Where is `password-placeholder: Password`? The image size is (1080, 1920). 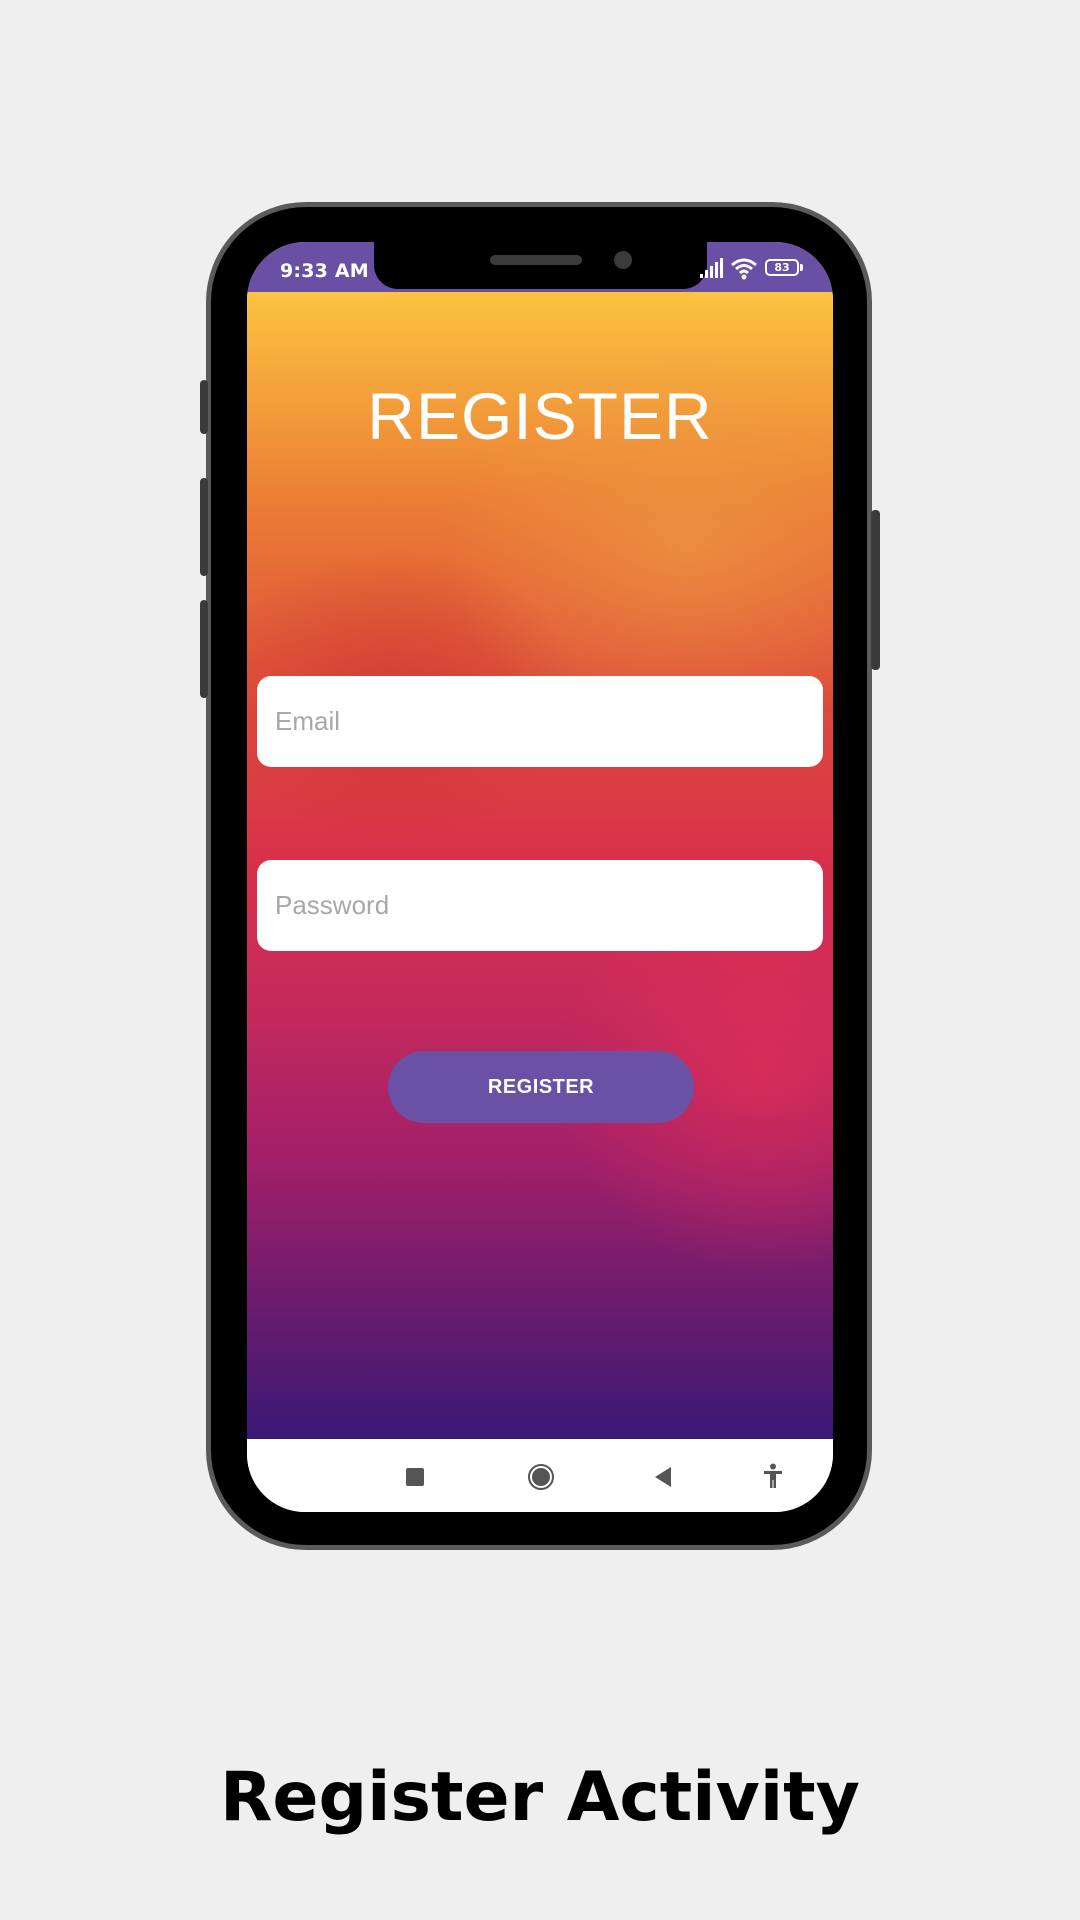
password-placeholder: Password is located at coordinates (332, 905).